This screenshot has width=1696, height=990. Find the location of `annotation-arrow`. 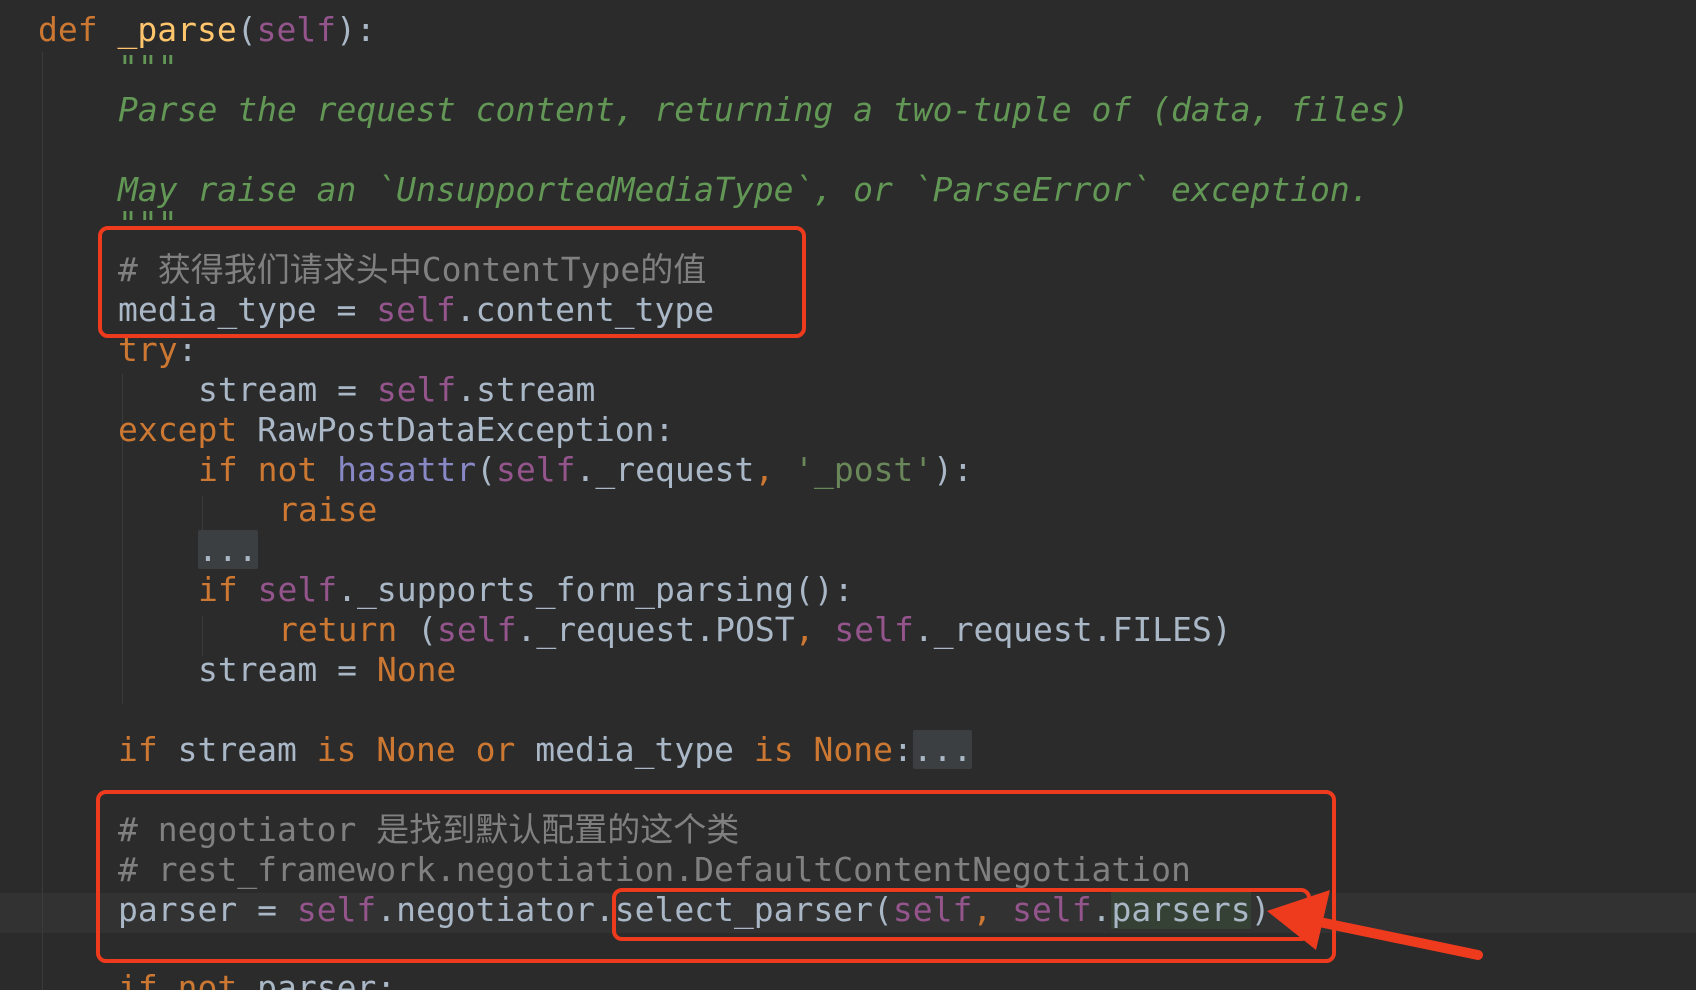

annotation-arrow is located at coordinates (1375, 925).